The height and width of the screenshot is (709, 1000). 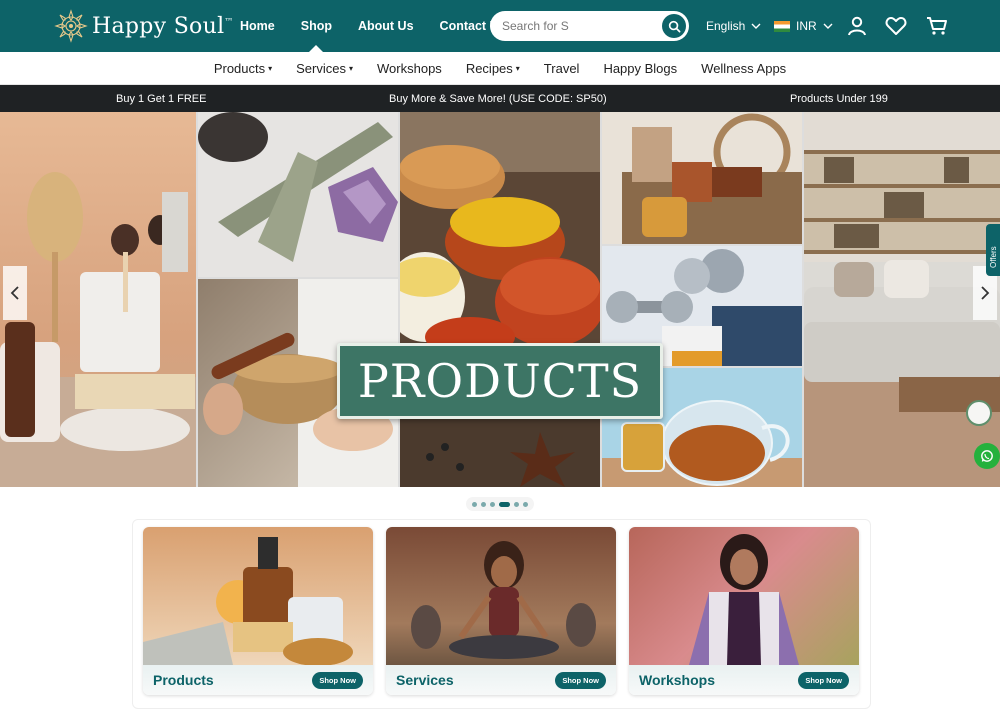 I want to click on subnav-services: Services ▾, so click(x=324, y=68).